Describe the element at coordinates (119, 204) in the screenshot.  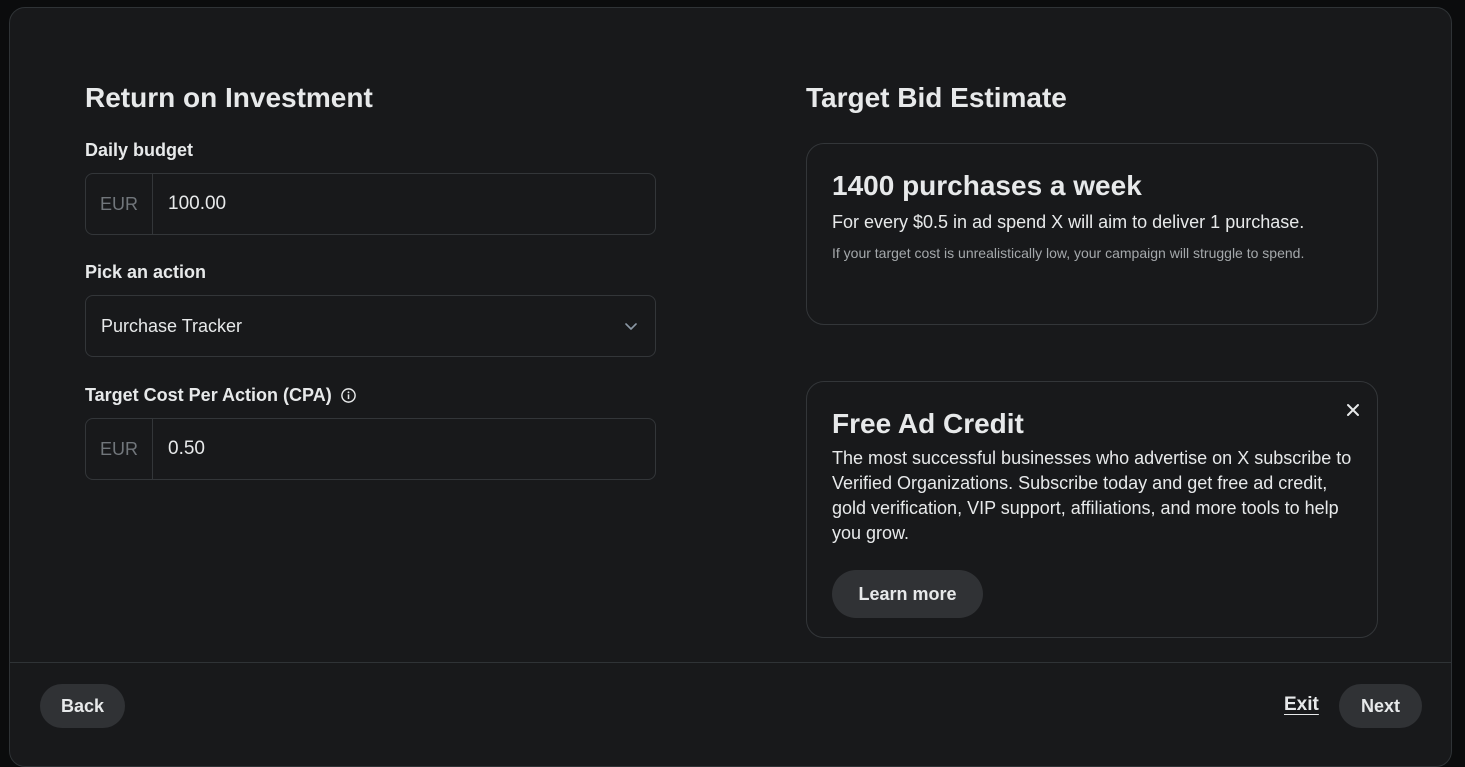
I see `daily-budget-currency: EUR` at that location.